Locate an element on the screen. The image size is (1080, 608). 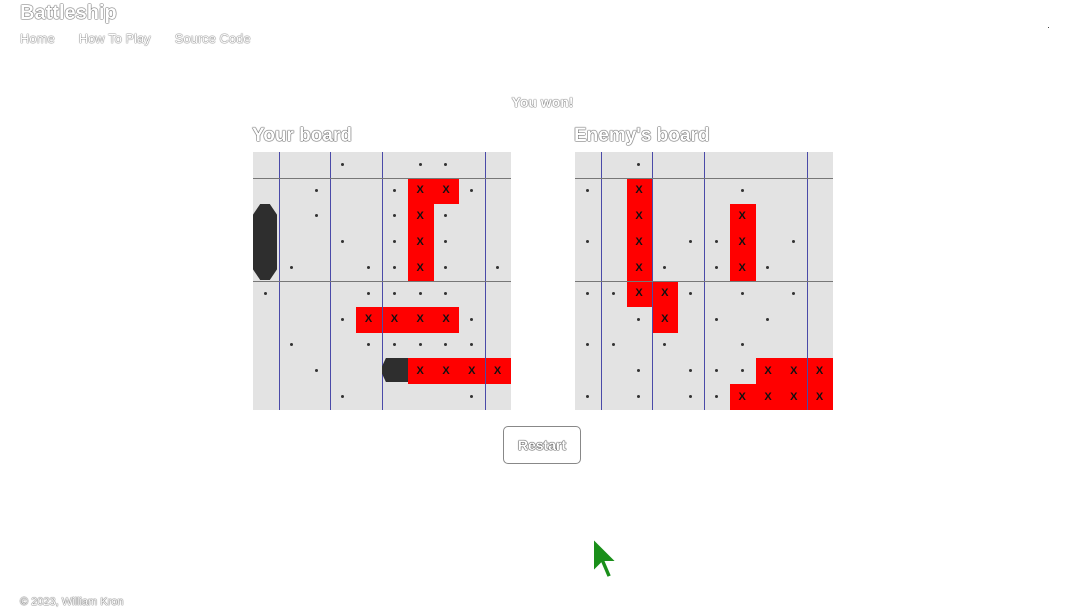
enemy-board: XXXXXXXXXXXXXXXXX is located at coordinates (704, 281).